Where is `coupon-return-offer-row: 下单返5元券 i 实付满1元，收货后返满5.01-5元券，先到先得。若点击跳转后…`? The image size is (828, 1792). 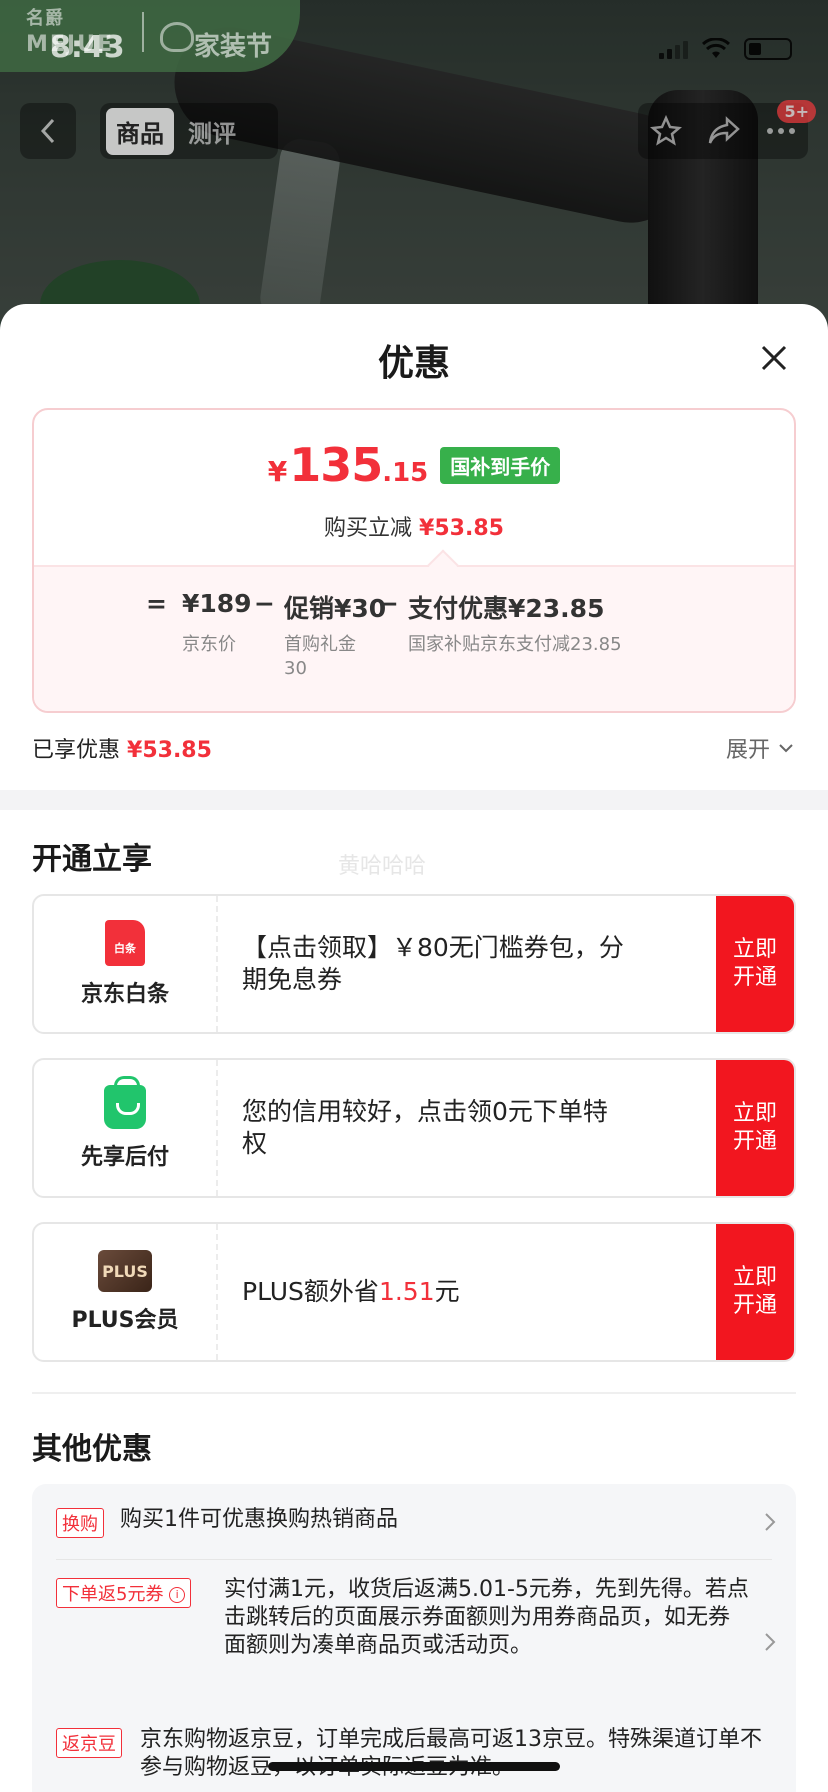 coupon-return-offer-row: 下单返5元券 i 实付满1元，收货后返满5.01-5元券，先到先得。若点击跳转后… is located at coordinates (414, 1640).